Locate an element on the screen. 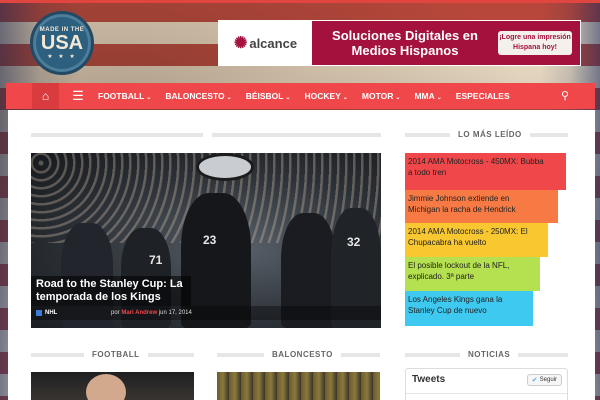 This screenshot has height=400, width=600. site-logo: MADE IN THE USA ★ ★ ★ is located at coordinates (62, 43).